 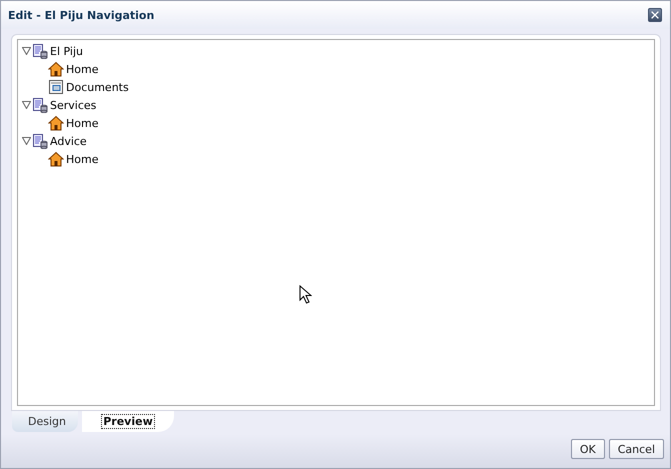 I want to click on close-icon, so click(x=655, y=15).